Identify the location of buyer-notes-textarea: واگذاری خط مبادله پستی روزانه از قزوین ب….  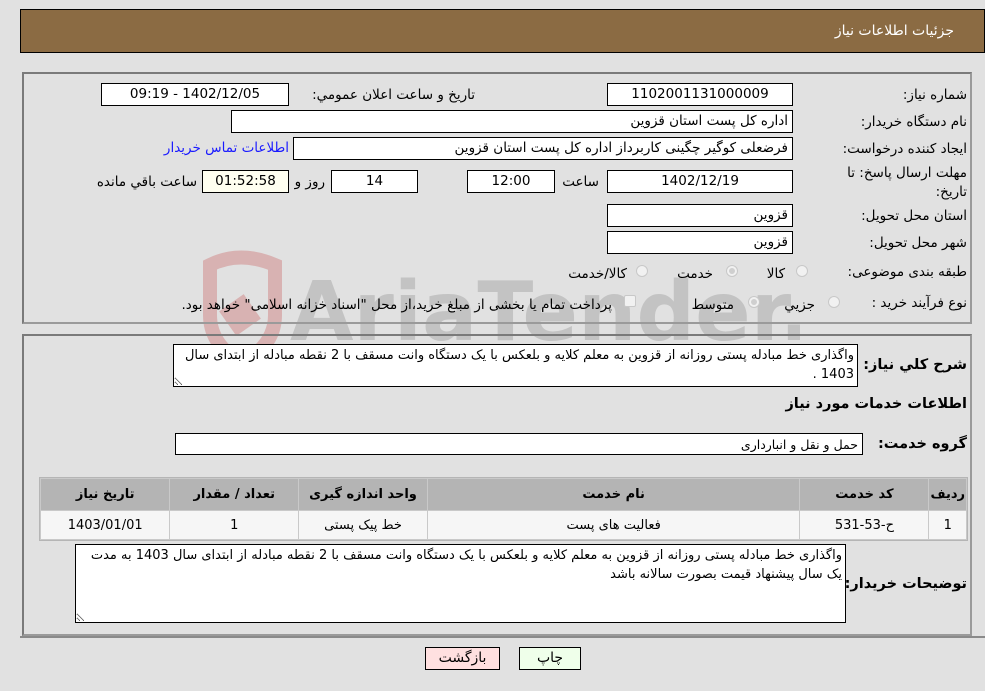
(460, 583).